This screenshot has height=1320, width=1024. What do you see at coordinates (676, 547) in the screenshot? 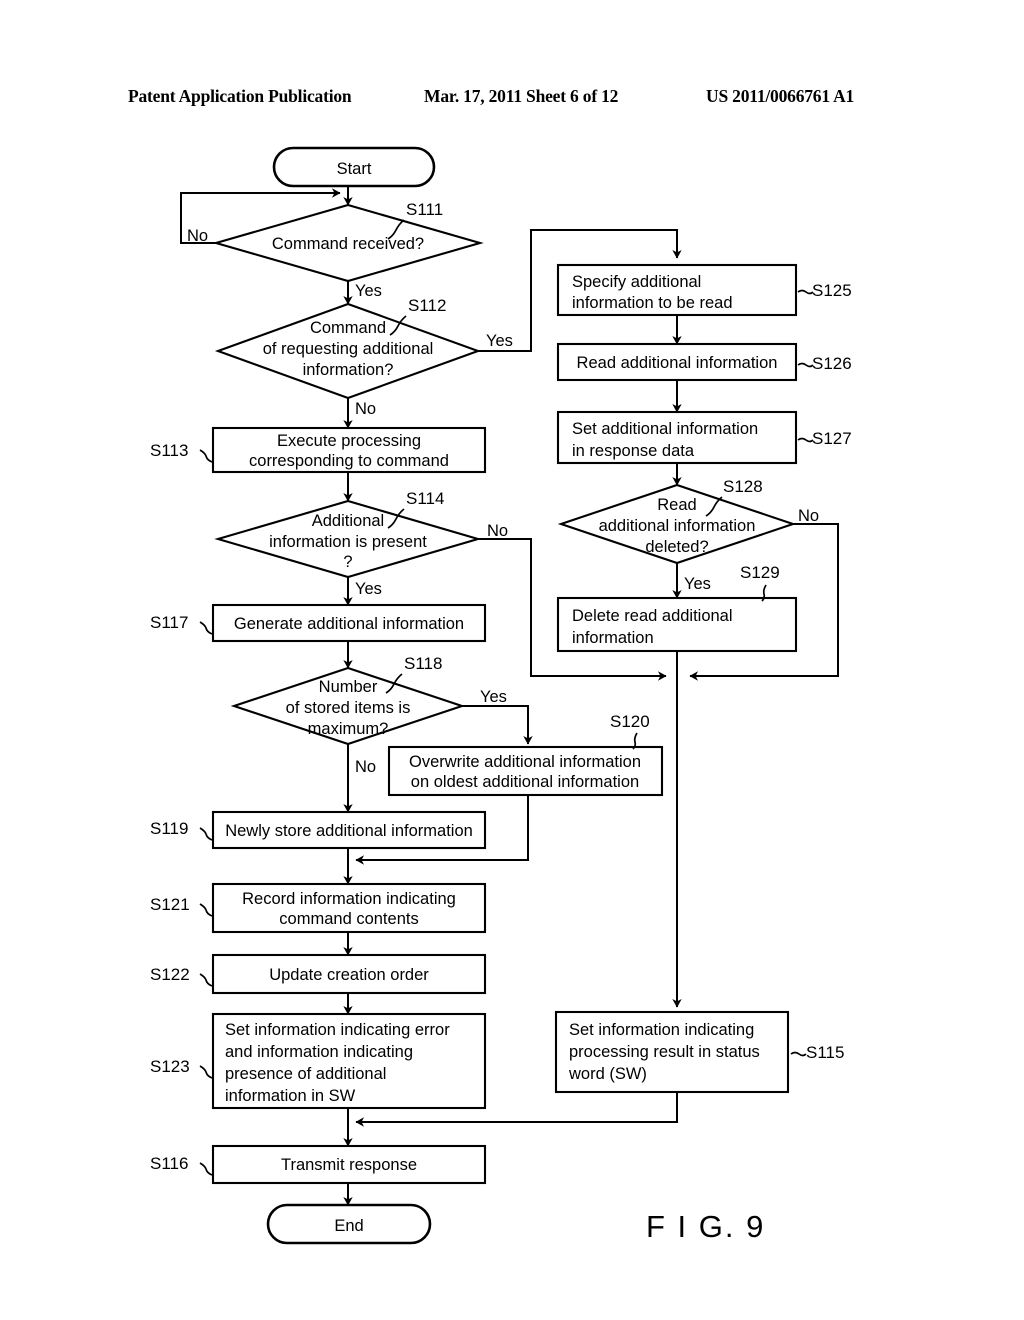
I see `node-s128-line3: deleted?` at bounding box center [676, 547].